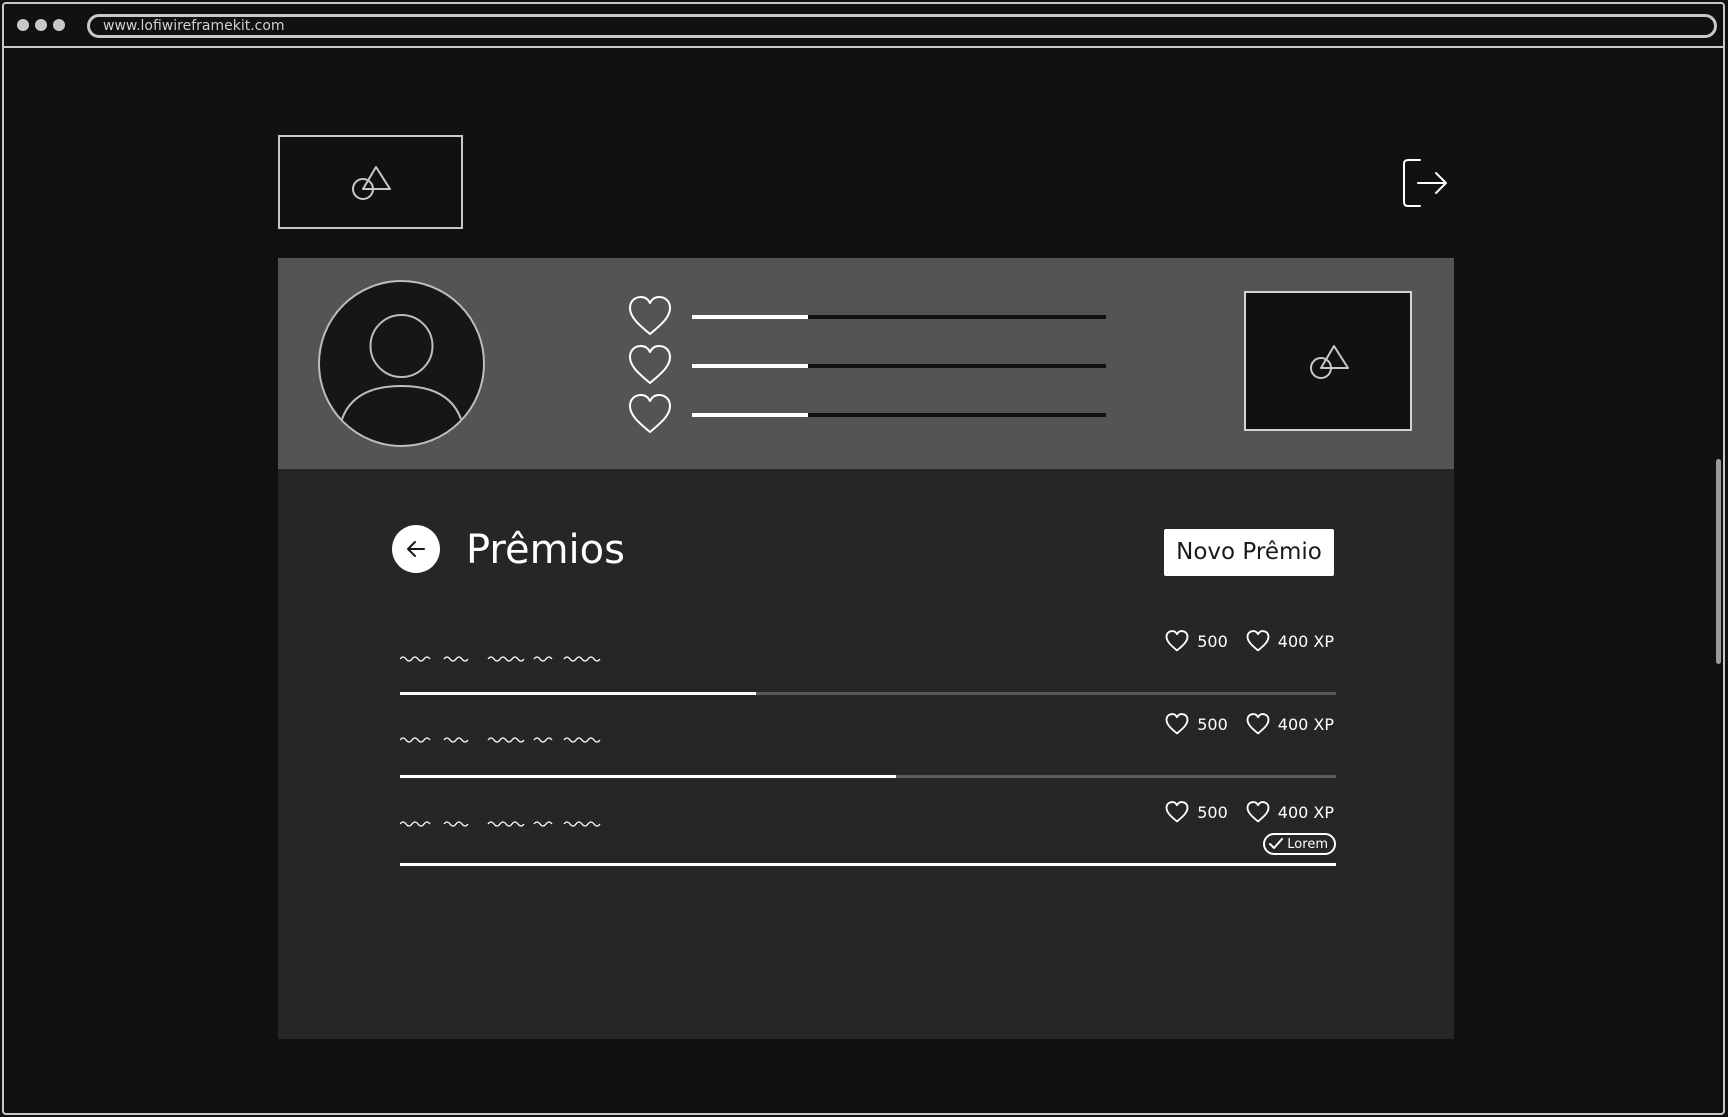 This screenshot has height=1117, width=1728. What do you see at coordinates (59, 25) in the screenshot?
I see `window-maximize-dot` at bounding box center [59, 25].